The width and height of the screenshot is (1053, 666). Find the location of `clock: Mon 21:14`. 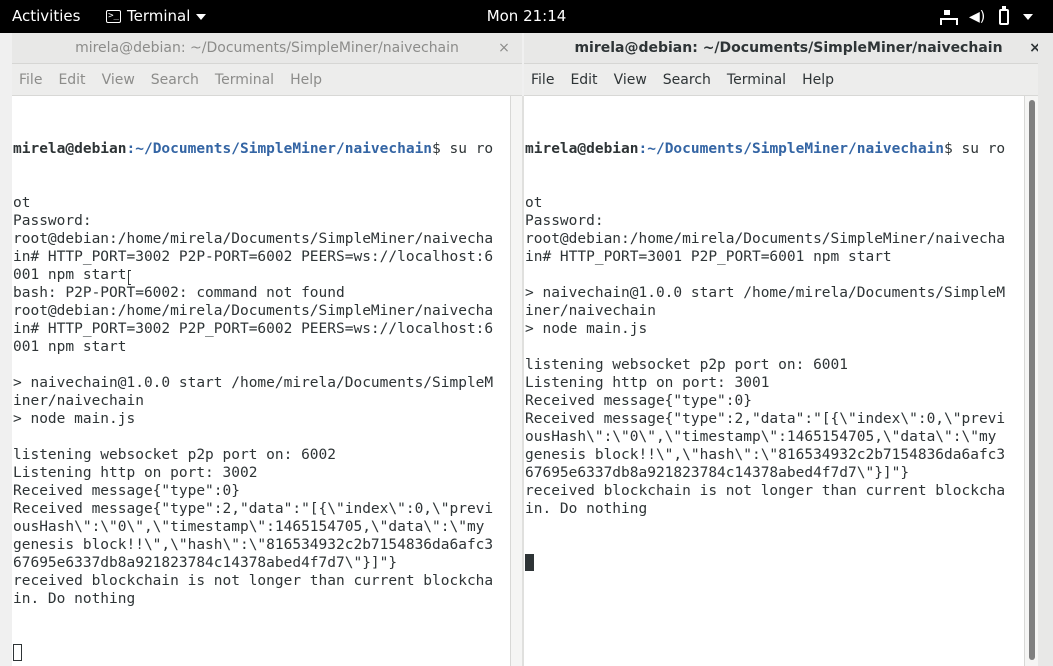

clock: Mon 21:14 is located at coordinates (526, 16).